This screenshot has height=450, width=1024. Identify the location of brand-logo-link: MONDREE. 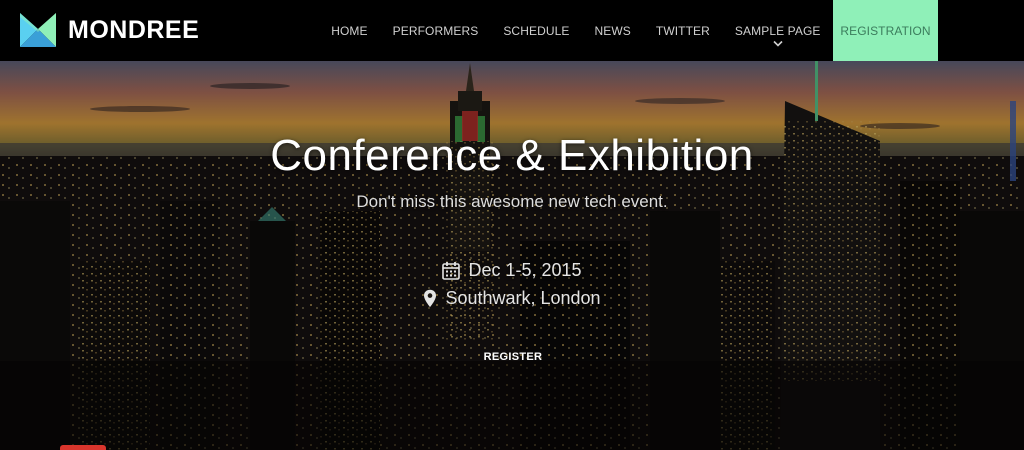
(109, 30).